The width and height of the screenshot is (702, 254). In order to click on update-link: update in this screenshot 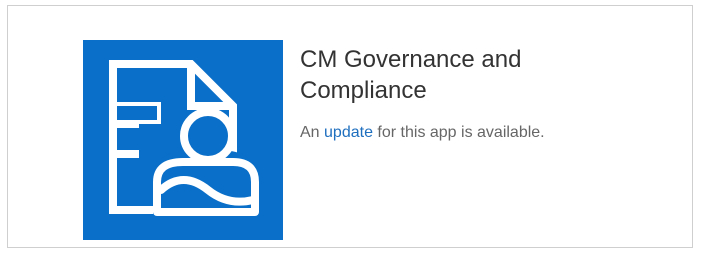, I will do `click(348, 132)`.